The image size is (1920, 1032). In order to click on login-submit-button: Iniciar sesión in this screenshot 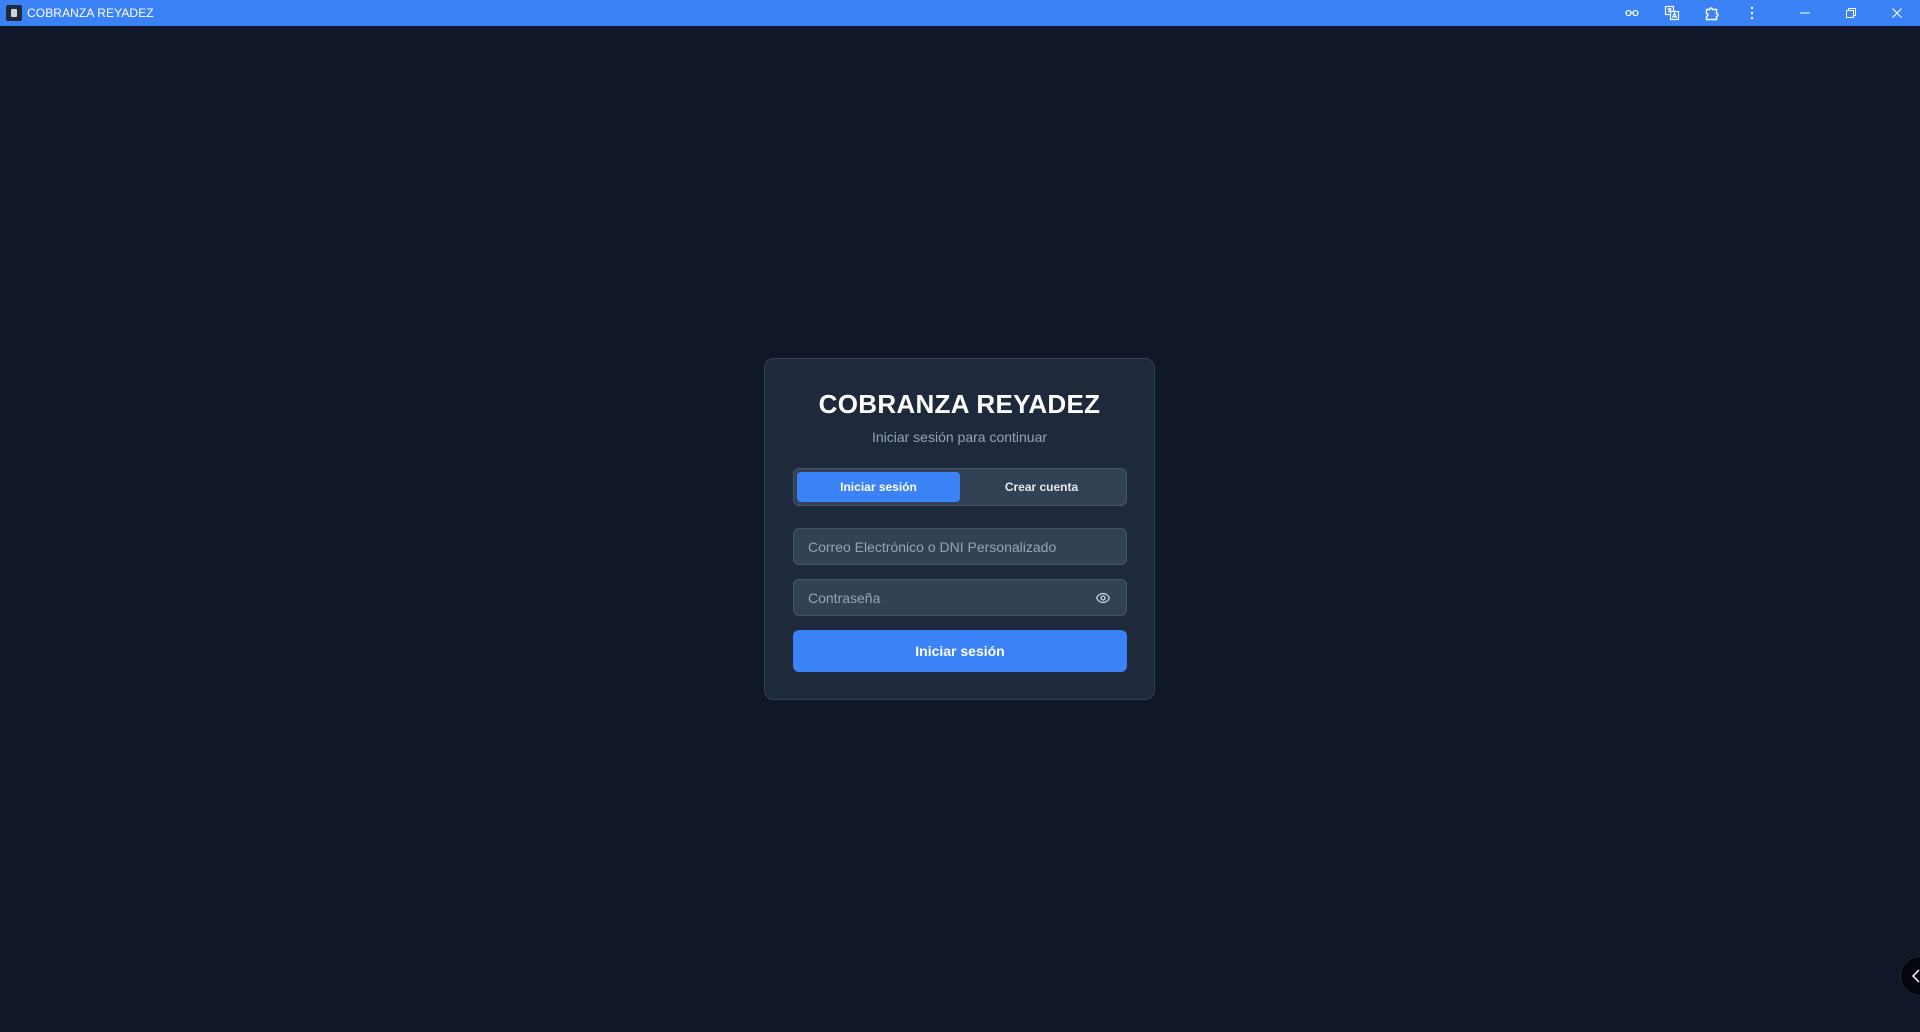, I will do `click(960, 651)`.